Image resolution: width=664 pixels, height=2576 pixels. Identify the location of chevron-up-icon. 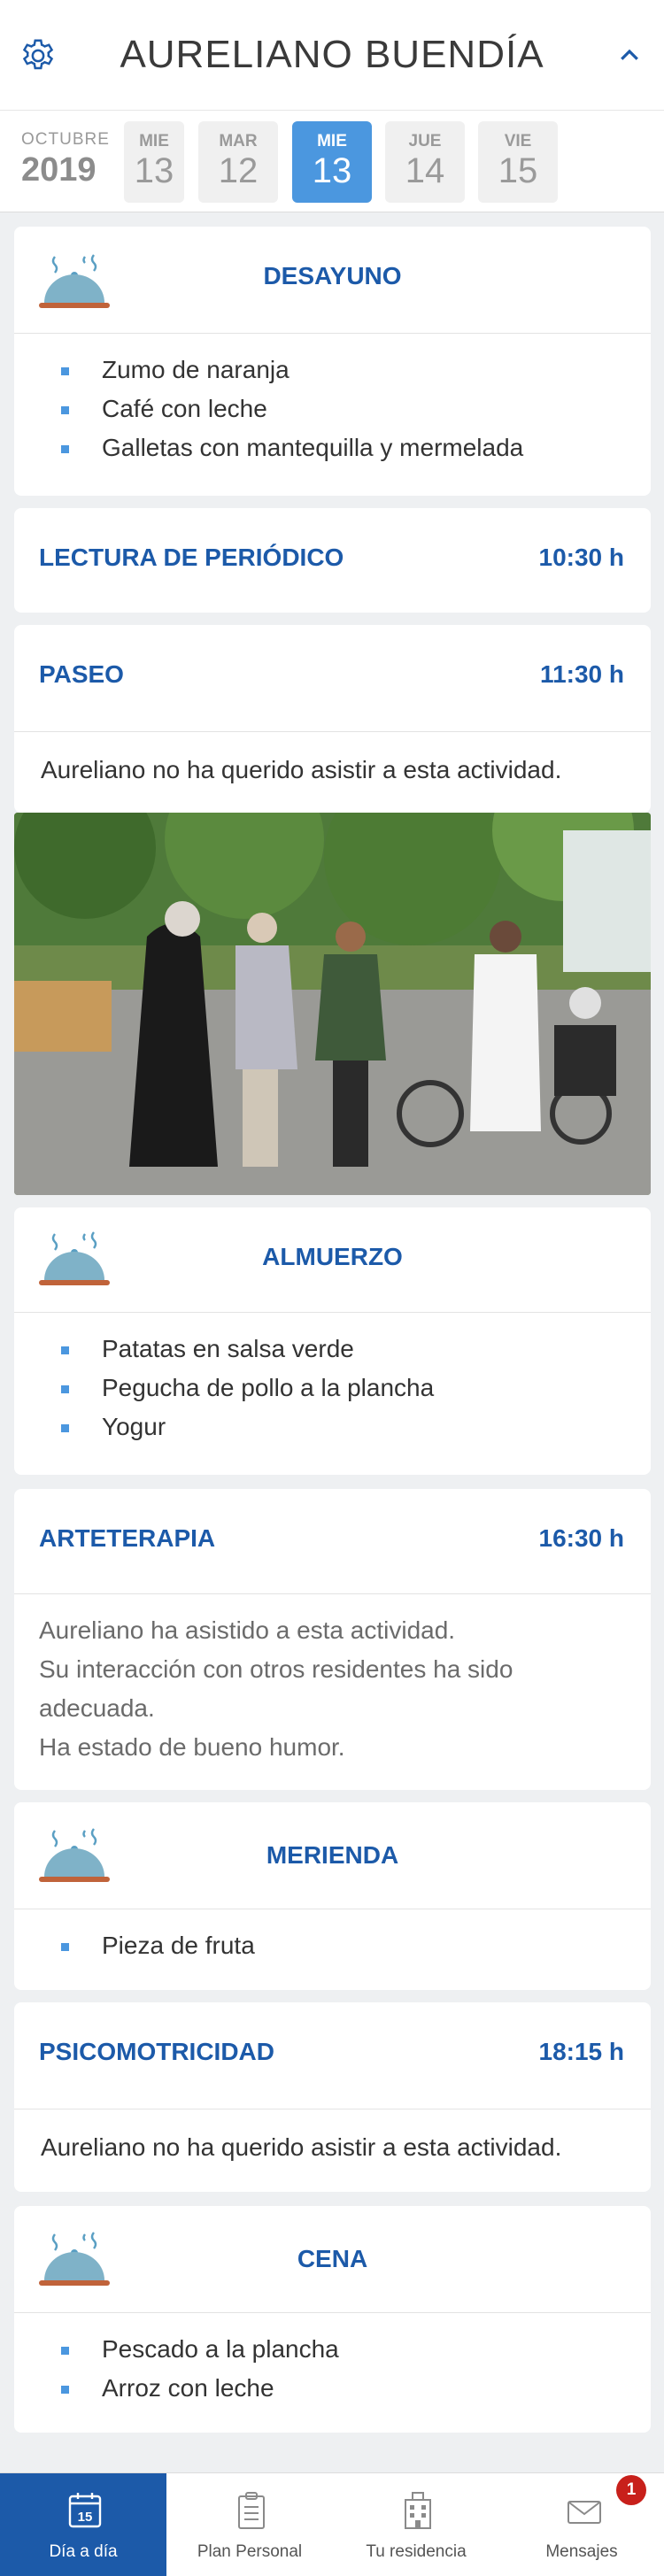
(629, 55).